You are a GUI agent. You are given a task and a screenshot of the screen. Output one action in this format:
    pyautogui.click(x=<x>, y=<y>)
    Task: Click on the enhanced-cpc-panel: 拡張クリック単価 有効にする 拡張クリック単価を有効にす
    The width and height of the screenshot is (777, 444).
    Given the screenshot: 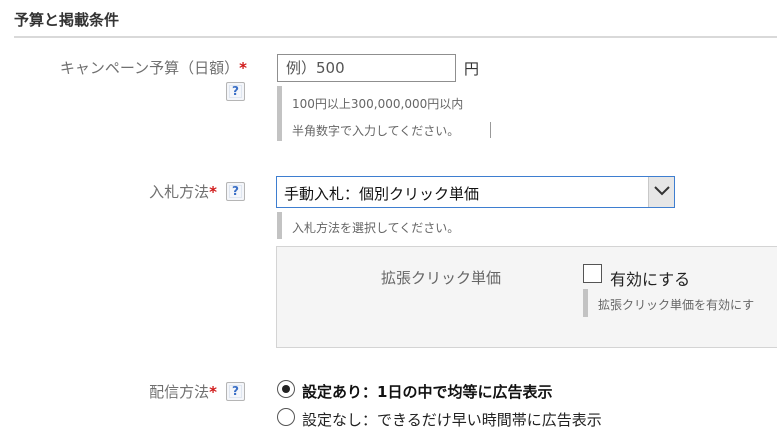 What is the action you would take?
    pyautogui.click(x=526, y=297)
    